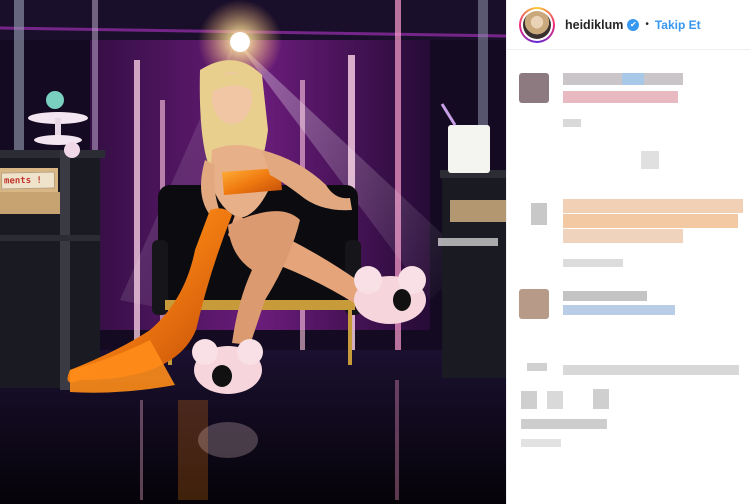 This screenshot has height=504, width=750. I want to click on username-link: heidiklum, so click(594, 25).